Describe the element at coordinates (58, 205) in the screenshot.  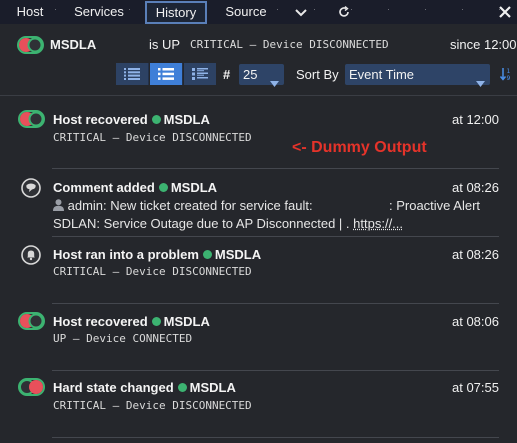
I see `user-icon` at that location.